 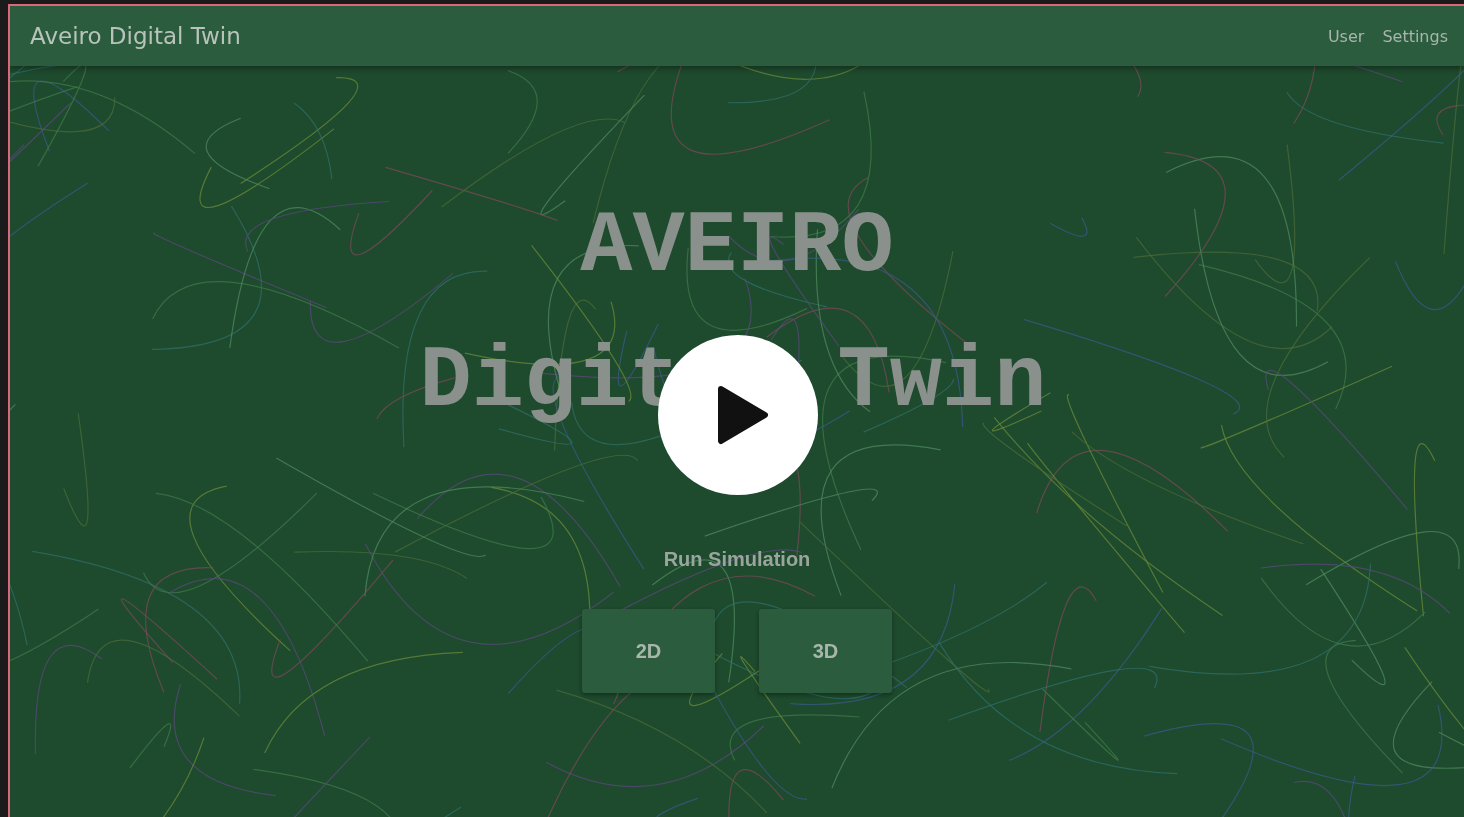 What do you see at coordinates (737, 247) in the screenshot?
I see `hero-title: AVEIRO` at bounding box center [737, 247].